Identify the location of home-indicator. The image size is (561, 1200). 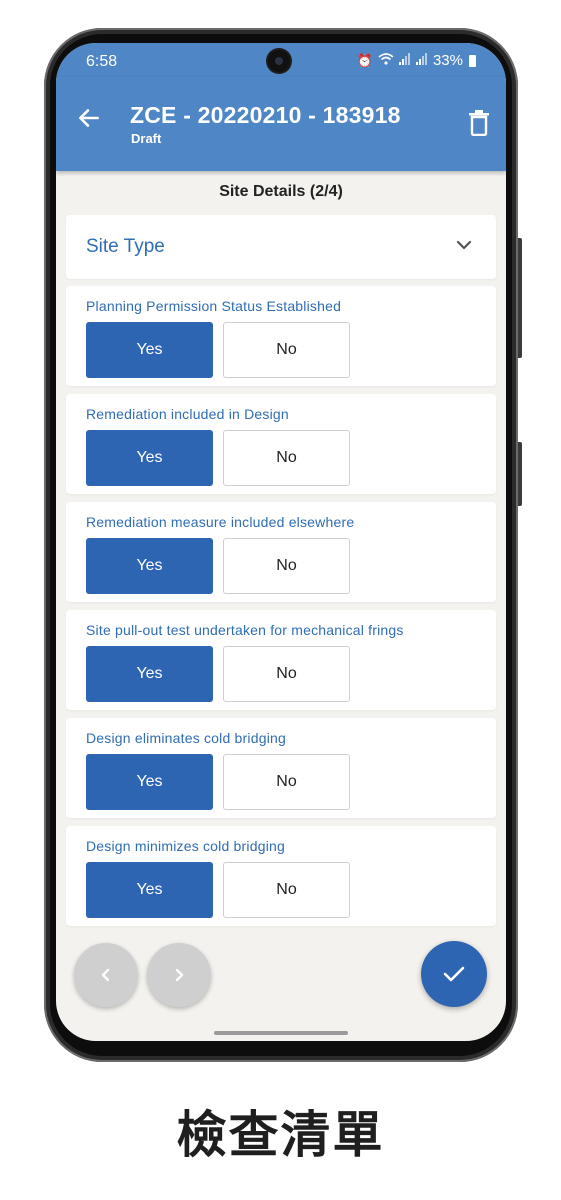
(281, 1033).